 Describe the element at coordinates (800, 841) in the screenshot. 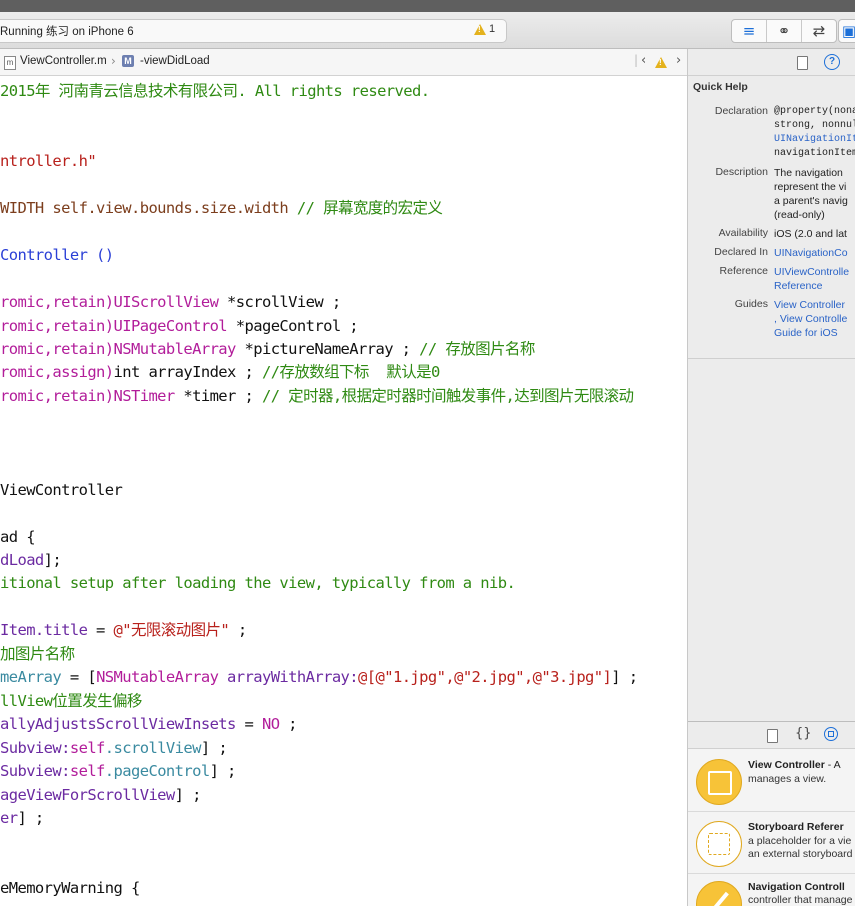

I see `library-item-desc: a placeholder for a vie` at that location.